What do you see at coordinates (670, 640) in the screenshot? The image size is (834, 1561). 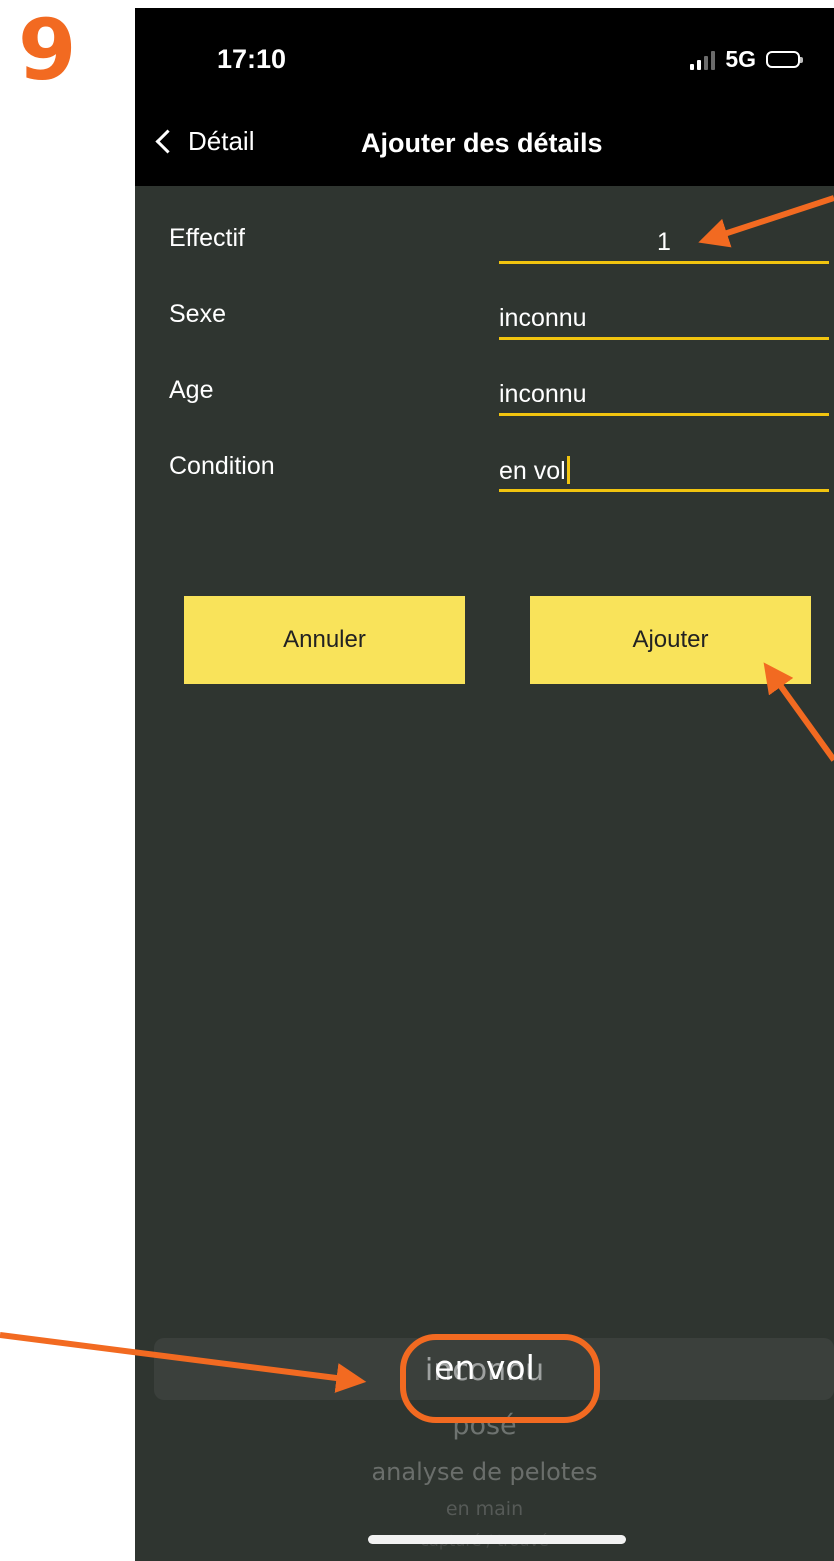 I see `add-button: Ajouter` at bounding box center [670, 640].